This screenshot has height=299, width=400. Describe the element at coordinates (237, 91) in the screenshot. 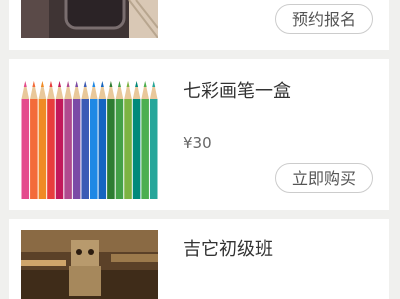

I see `product-title: 七彩画笔一盒` at that location.